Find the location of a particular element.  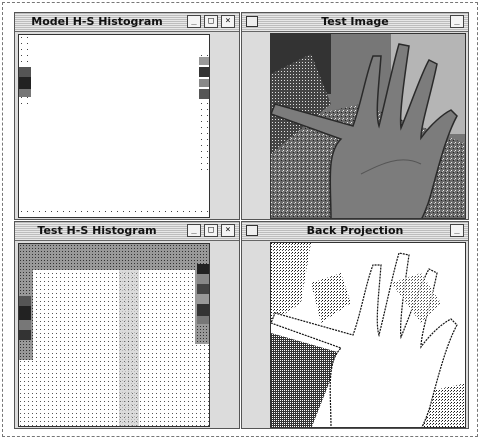

window-title: Back Projection is located at coordinates (355, 230).